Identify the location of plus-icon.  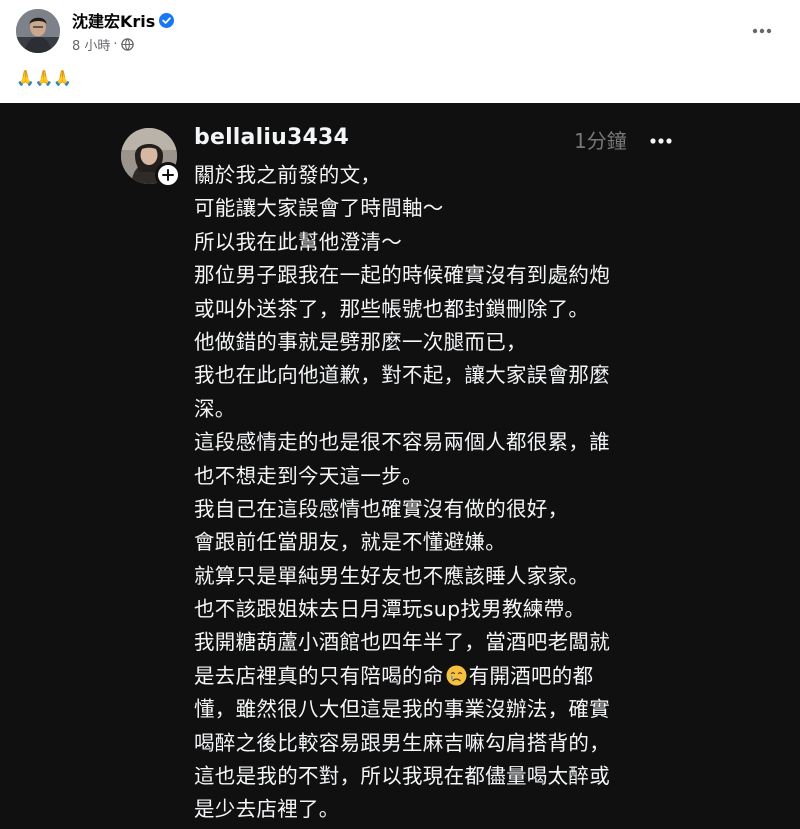
(168, 175).